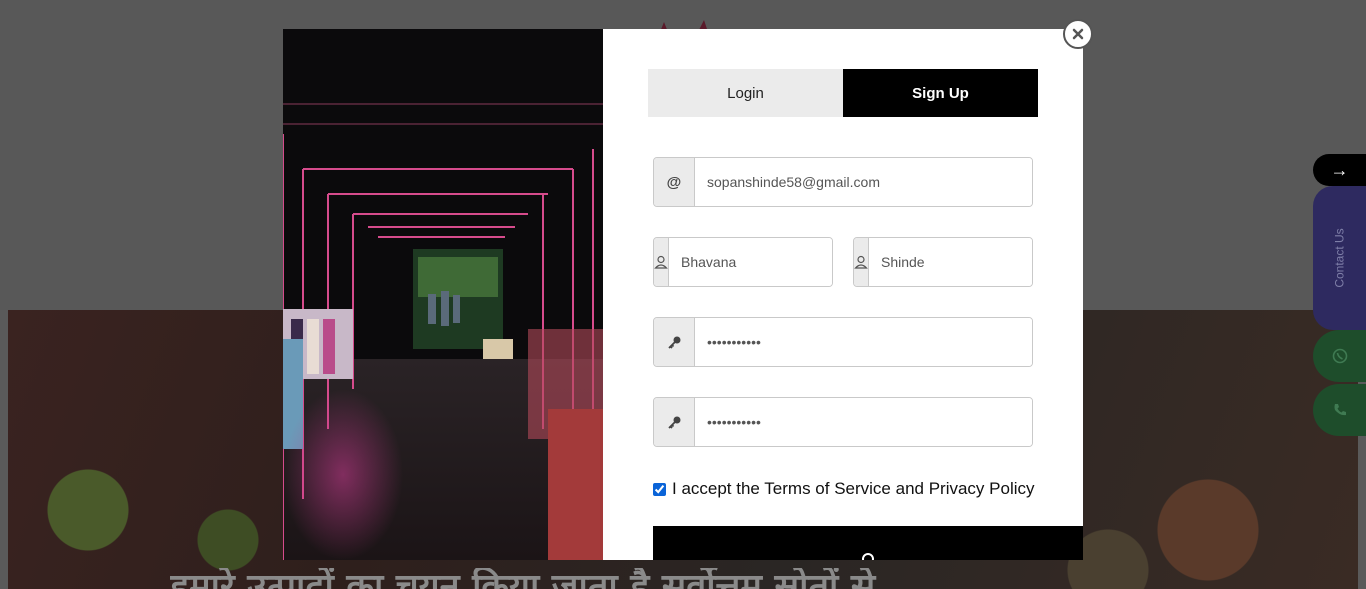 The width and height of the screenshot is (1366, 589). I want to click on last-name-input, so click(950, 262).